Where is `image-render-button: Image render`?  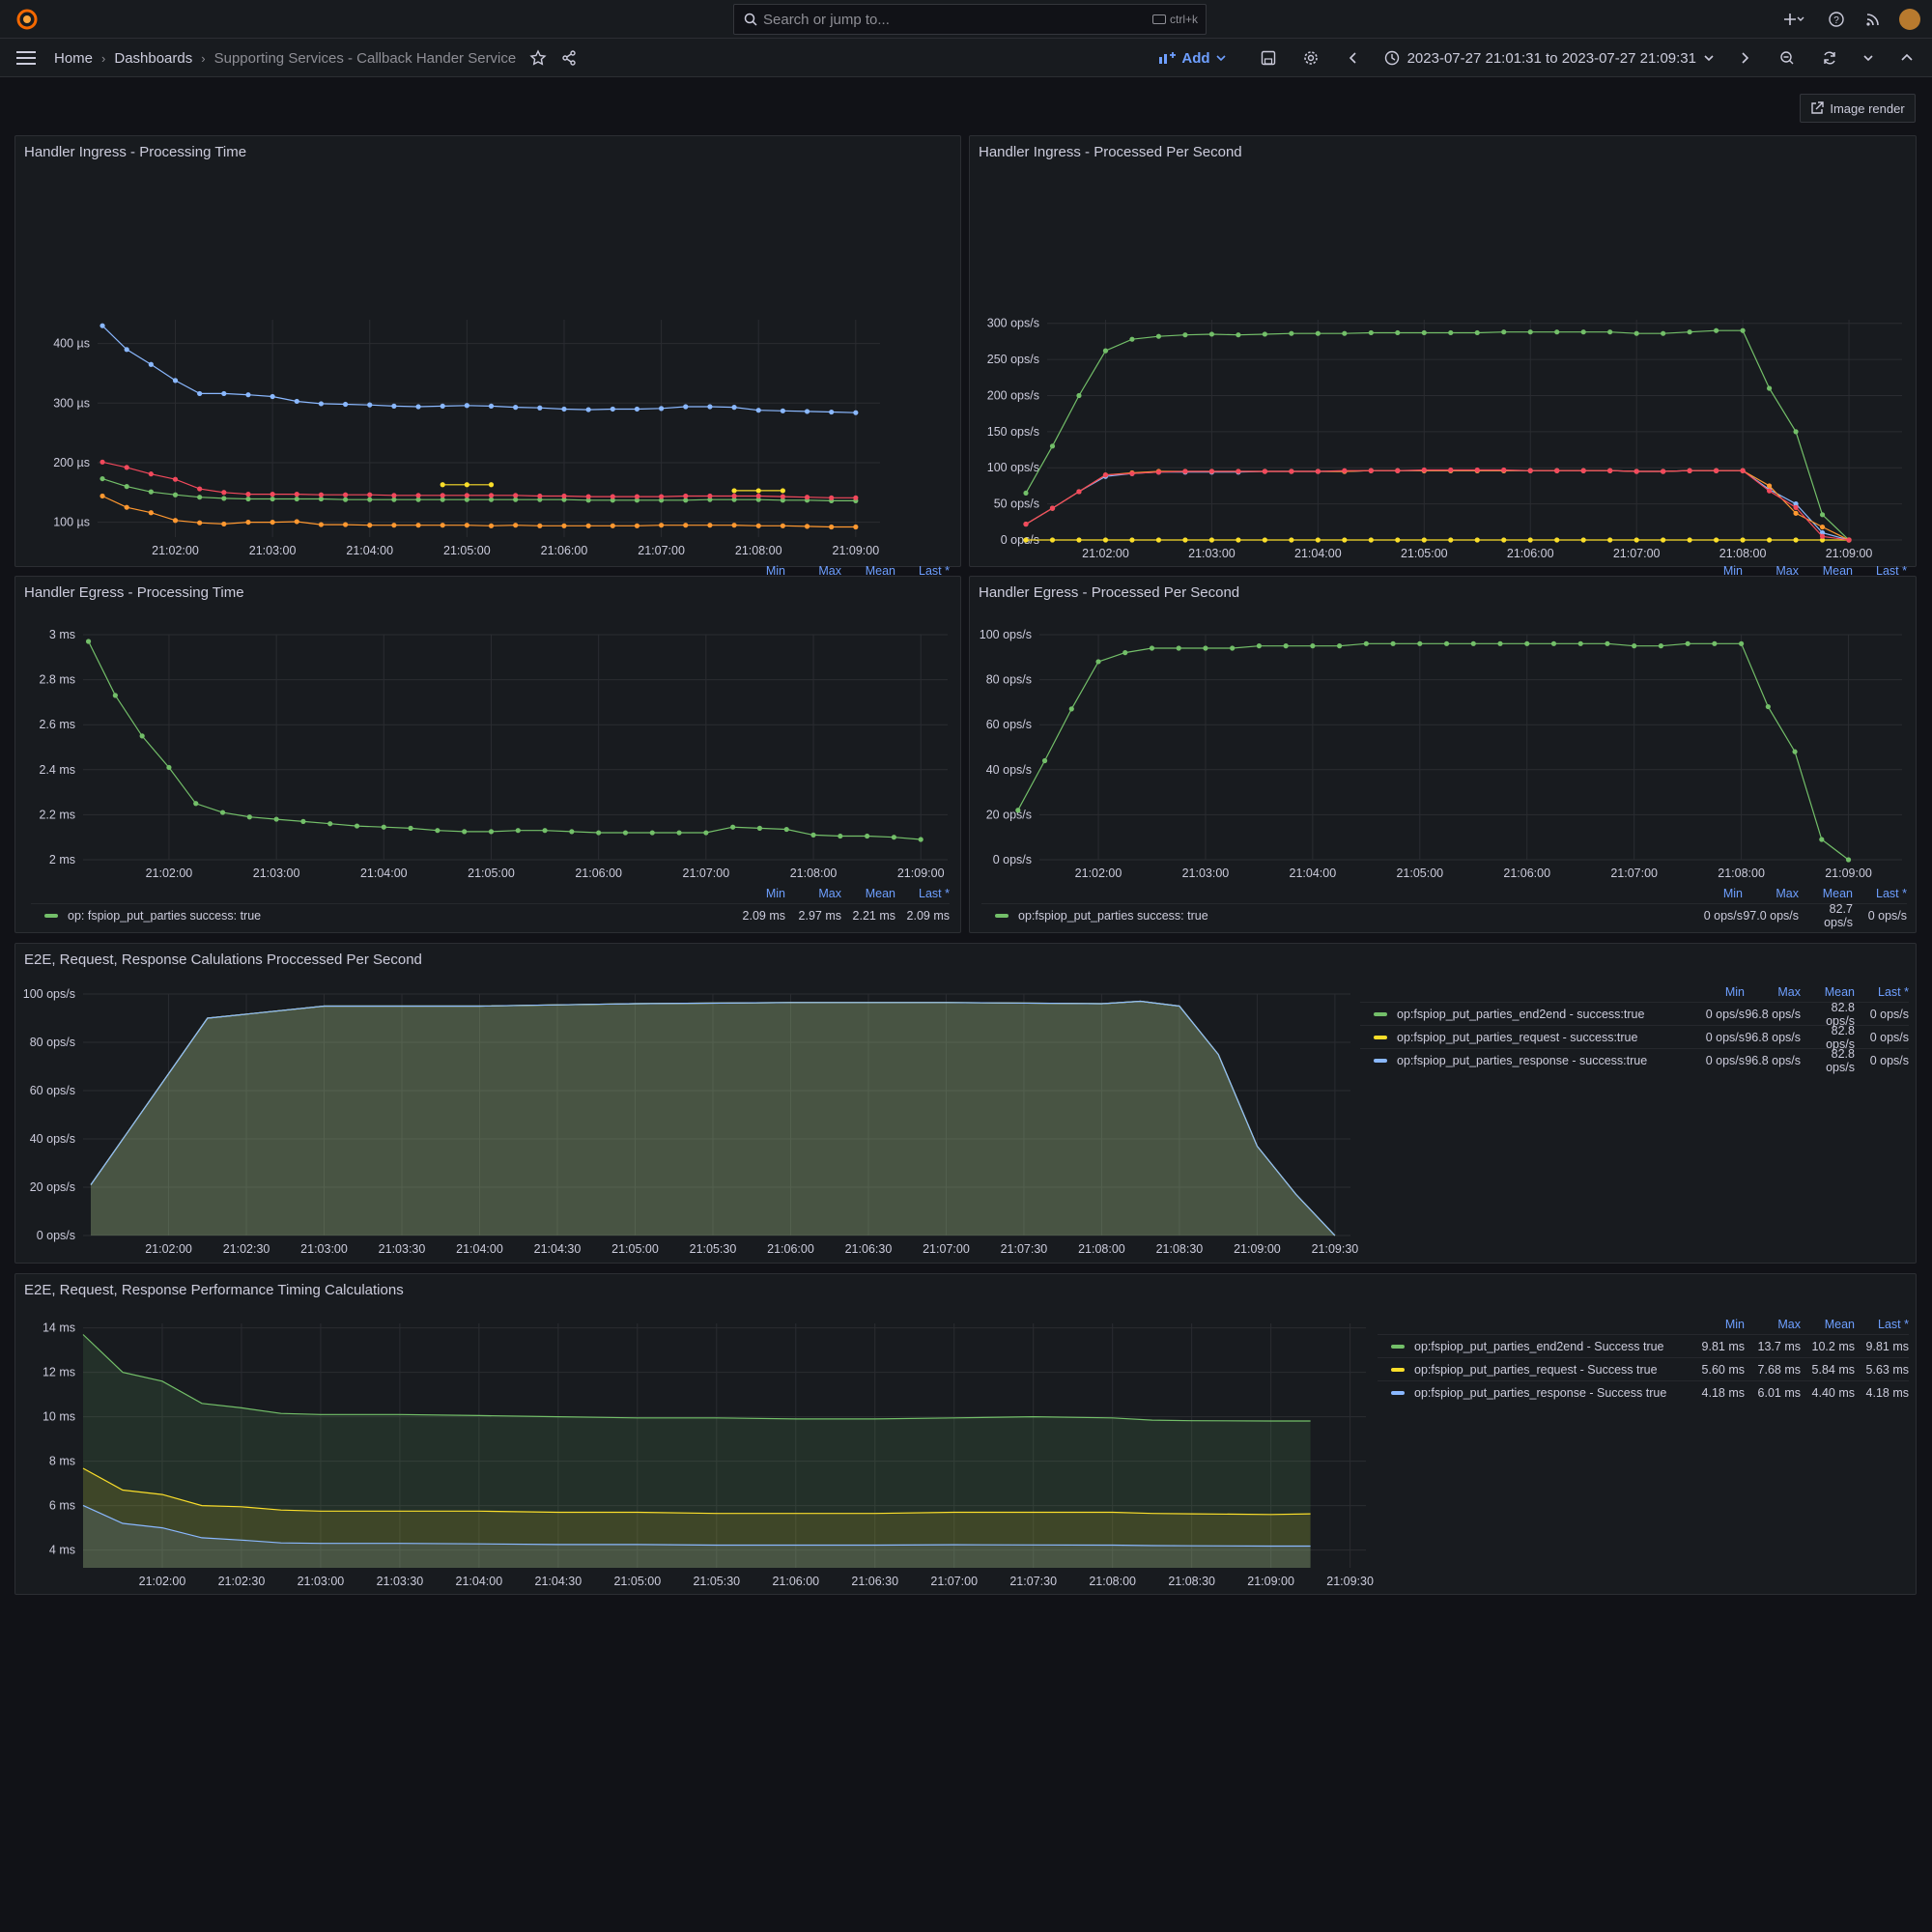 image-render-button: Image render is located at coordinates (1858, 108).